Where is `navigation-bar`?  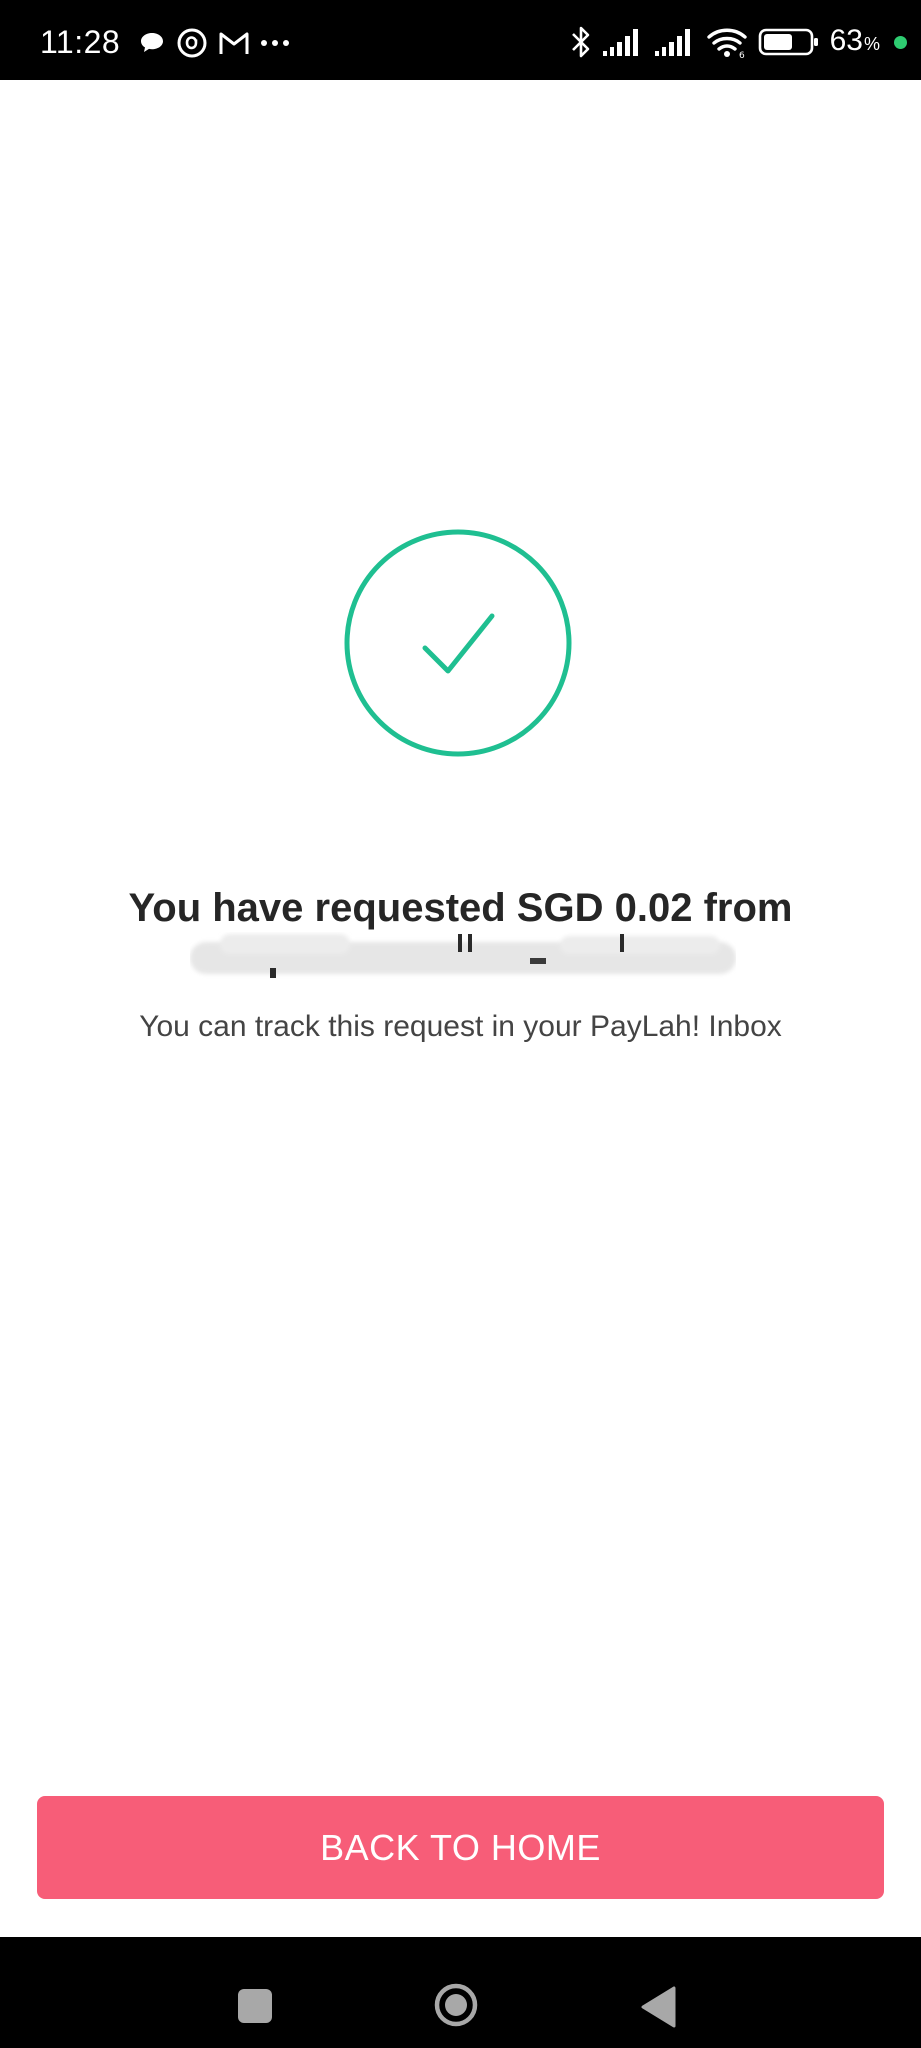
navigation-bar is located at coordinates (460, 1992).